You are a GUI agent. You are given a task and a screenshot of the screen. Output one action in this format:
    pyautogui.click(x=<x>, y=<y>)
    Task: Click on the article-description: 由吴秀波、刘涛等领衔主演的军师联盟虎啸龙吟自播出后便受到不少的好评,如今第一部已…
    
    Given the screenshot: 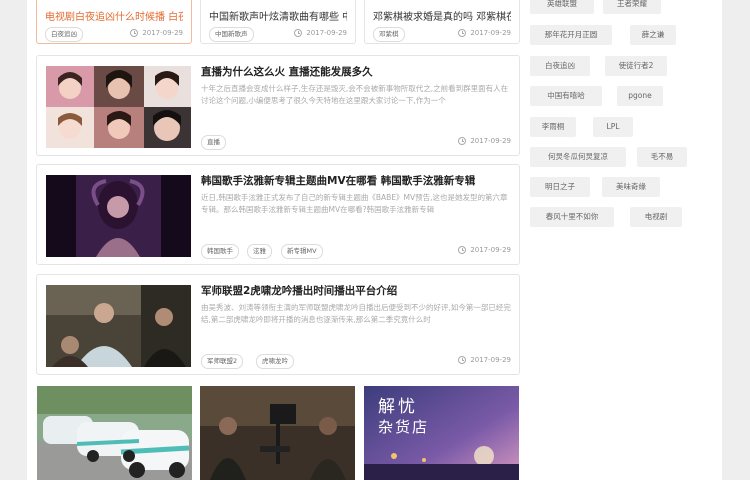 What is the action you would take?
    pyautogui.click(x=356, y=313)
    